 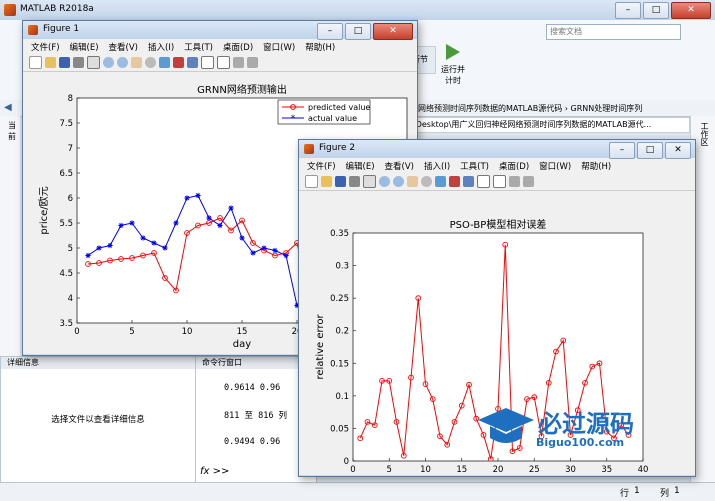 I want to click on details-pane: 详细信息 选择文件以查看详细信息, so click(x=98, y=420).